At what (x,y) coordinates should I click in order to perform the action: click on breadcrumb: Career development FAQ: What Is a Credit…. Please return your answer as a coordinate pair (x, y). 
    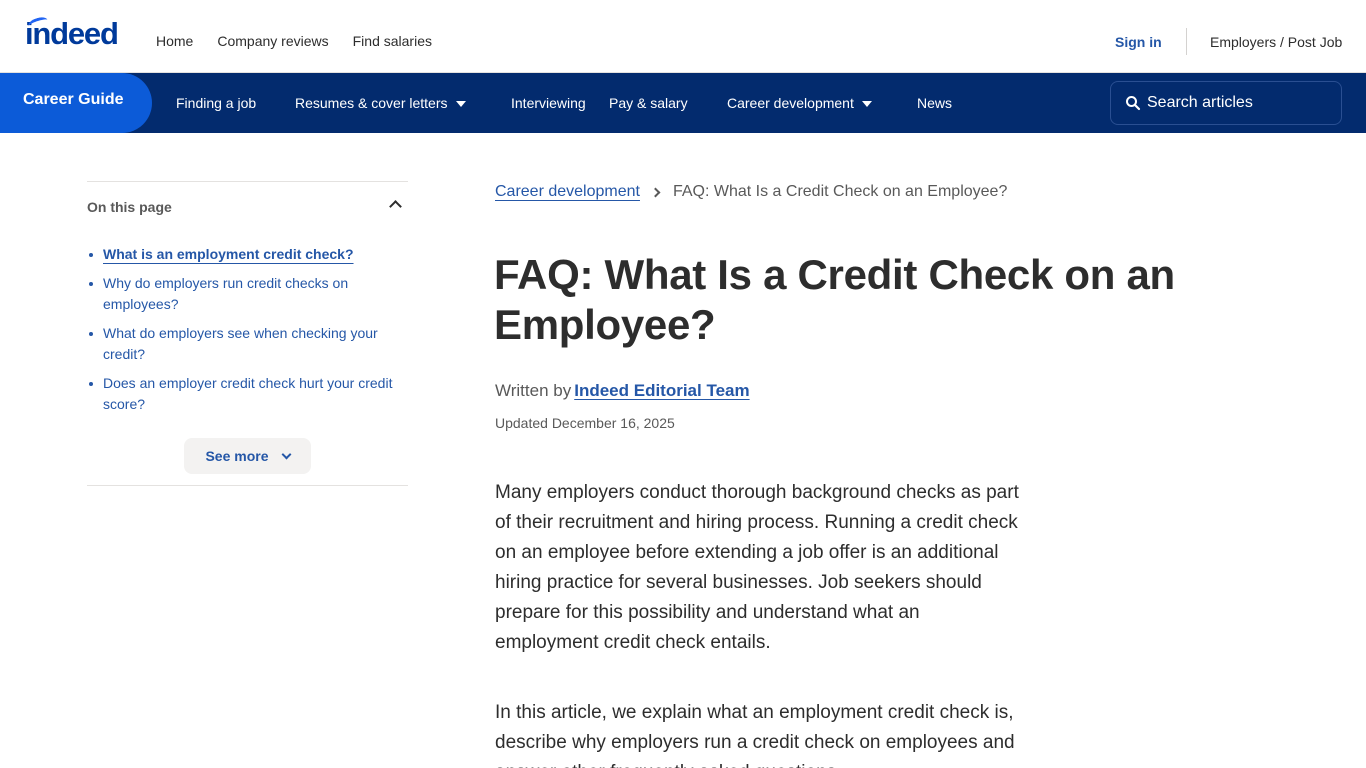
    Looking at the image, I should click on (751, 192).